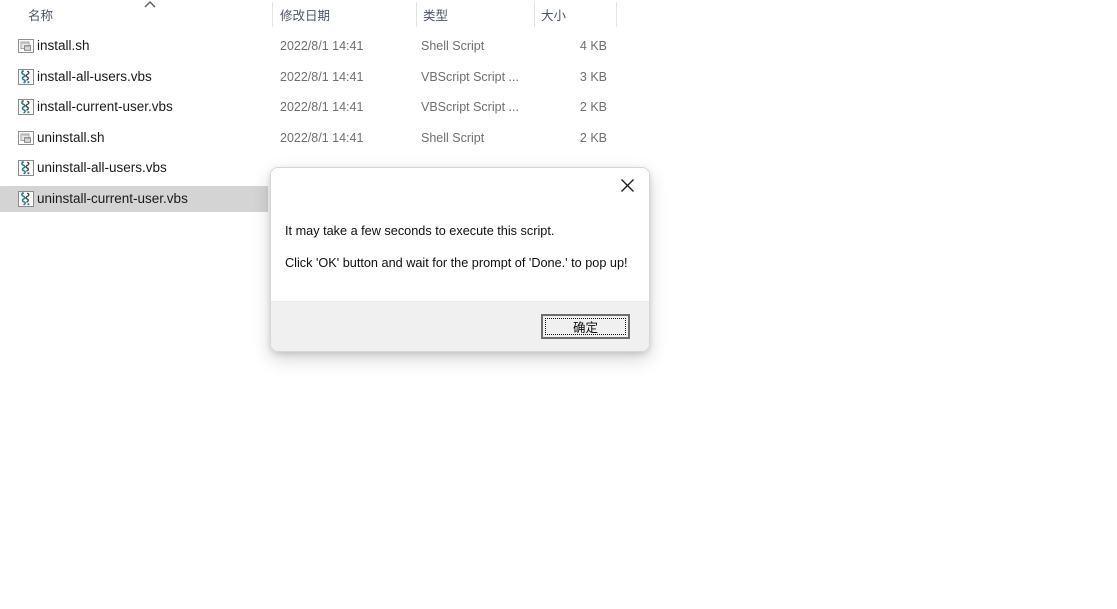 The width and height of the screenshot is (1117, 609). I want to click on table-row-cells: install.sh 2022/8/1 14:41 Shell Script 4 KB, so click(309, 46).